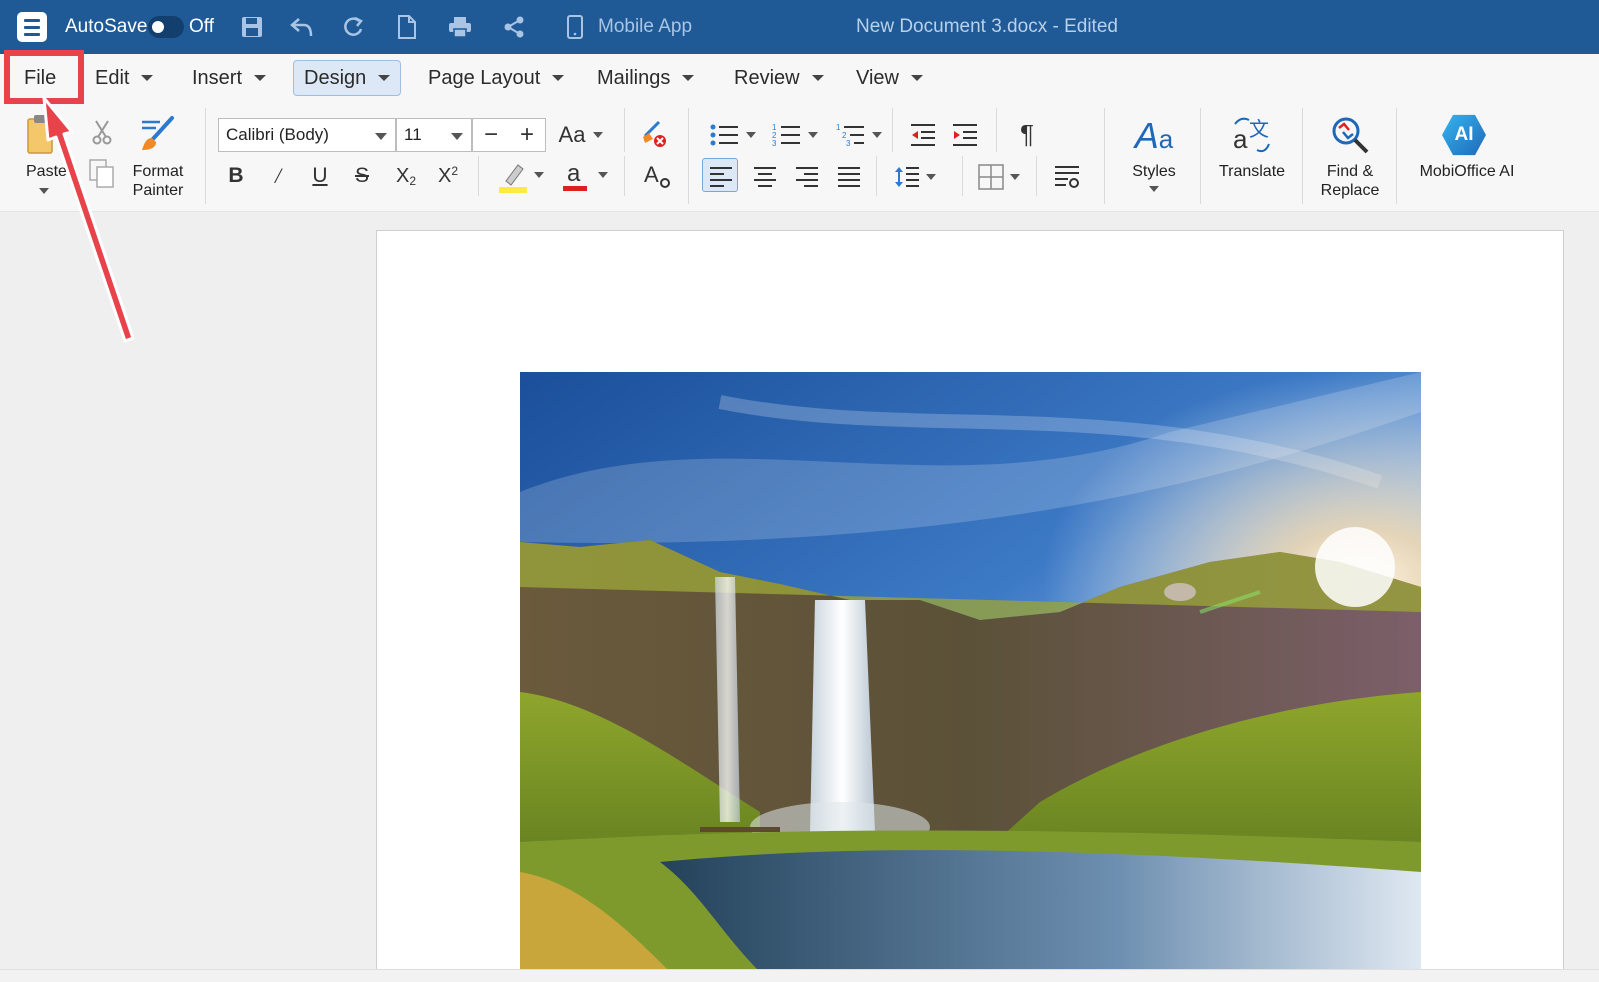 The width and height of the screenshot is (1599, 982). I want to click on mobile-app-label: Mobile App, so click(645, 27).